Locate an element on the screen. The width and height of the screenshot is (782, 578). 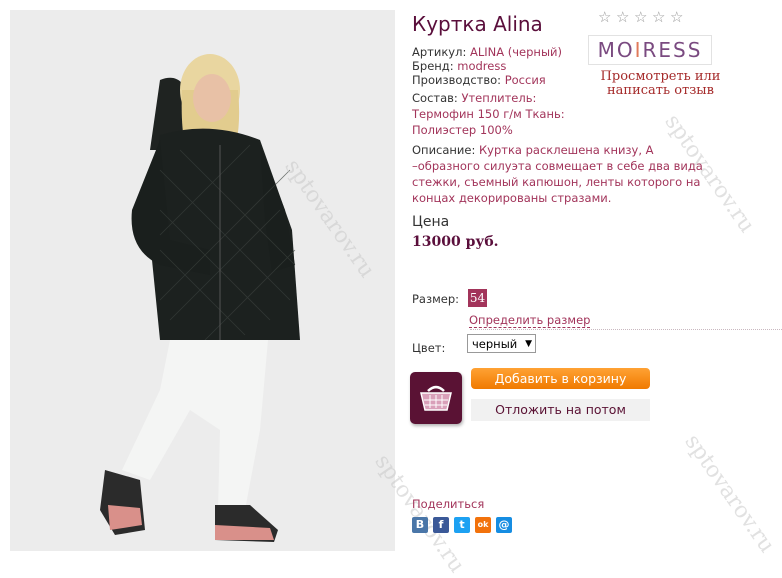
description-line: концах декорированы стразами. is located at coordinates (512, 198).